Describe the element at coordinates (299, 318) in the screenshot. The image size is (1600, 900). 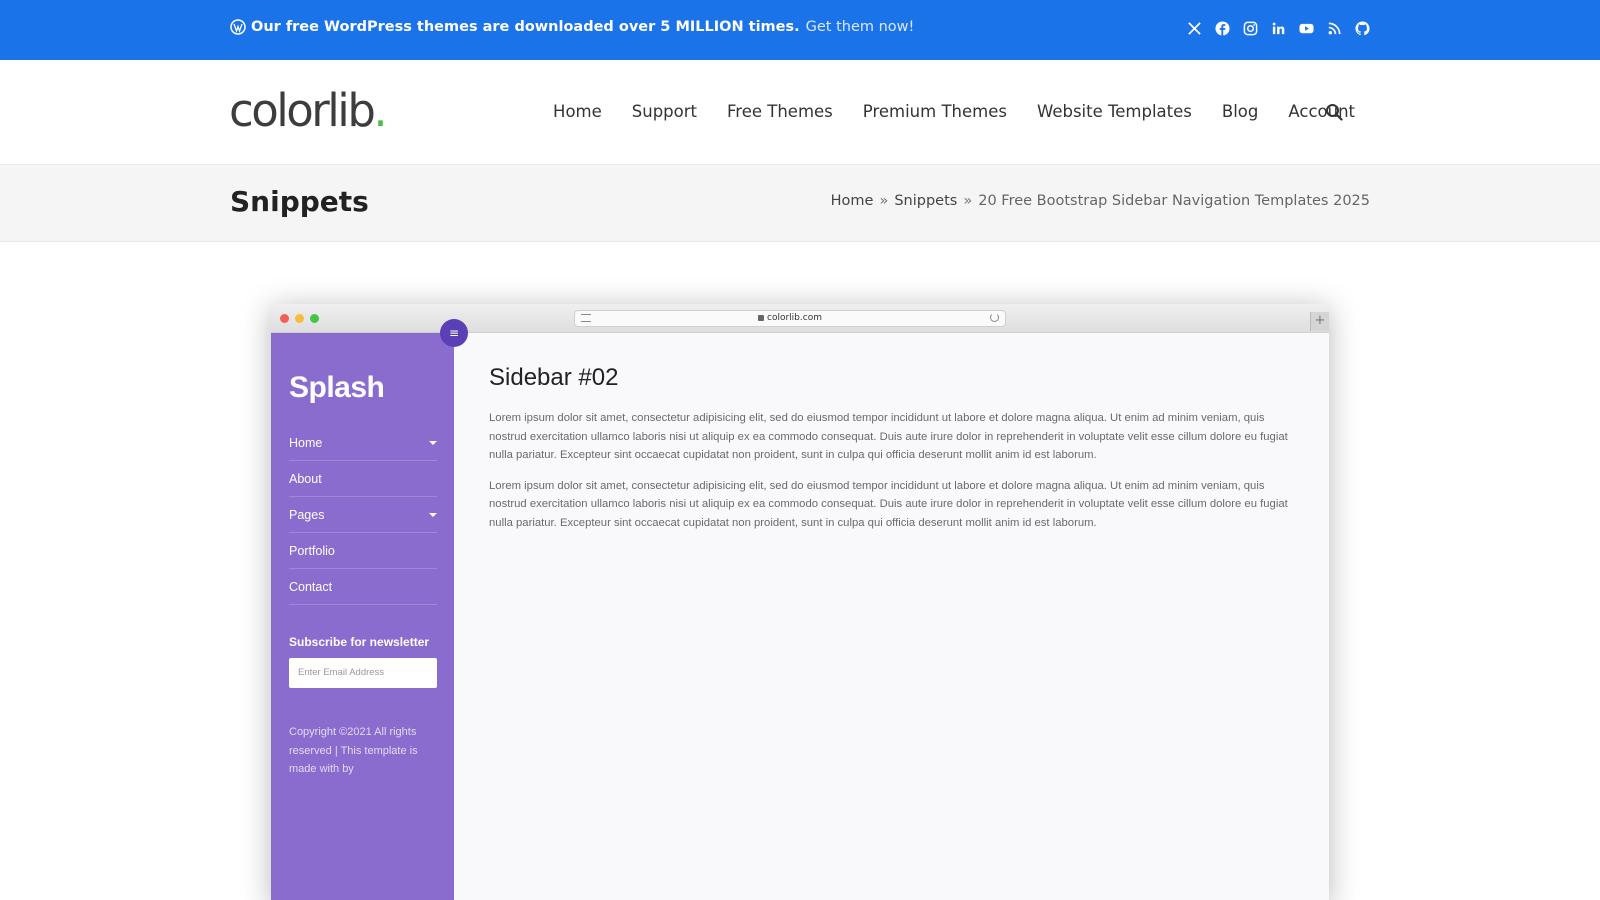
I see `minimize-dot-icon` at that location.